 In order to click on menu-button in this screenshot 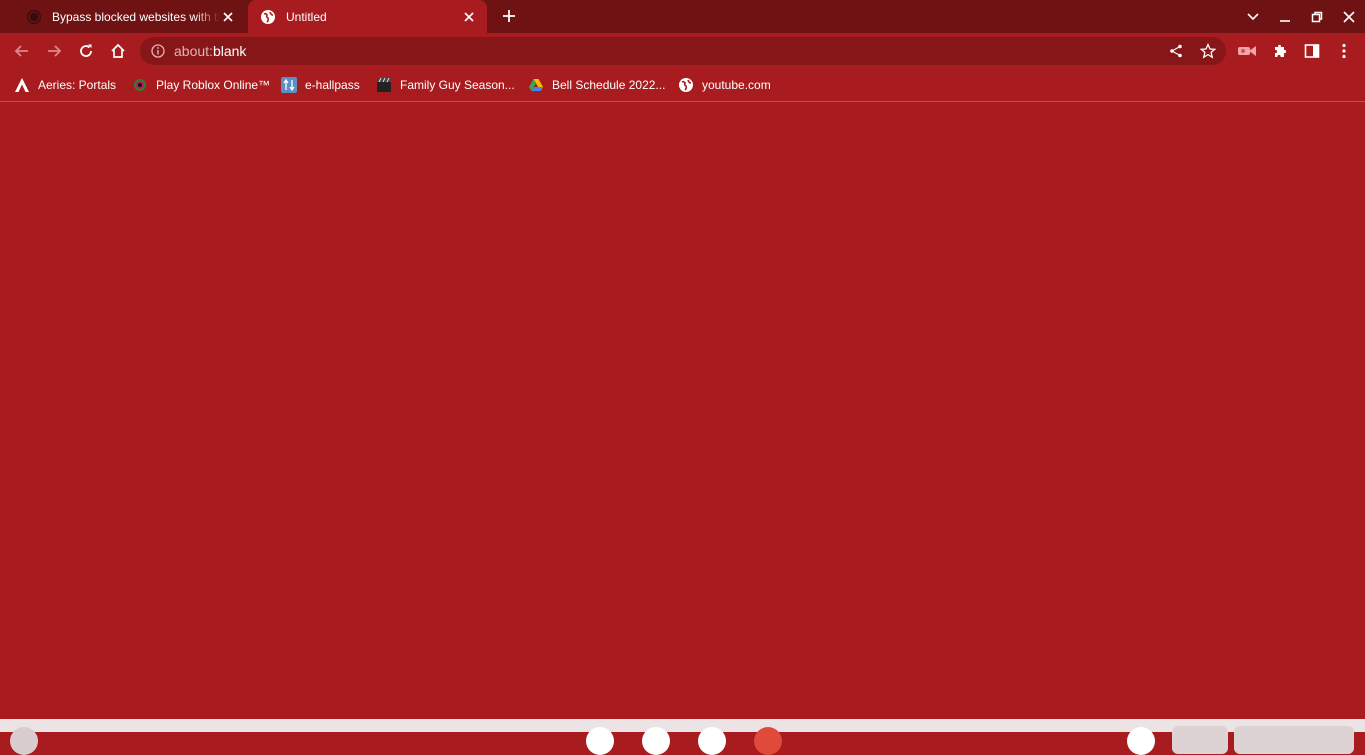, I will do `click(1344, 51)`.